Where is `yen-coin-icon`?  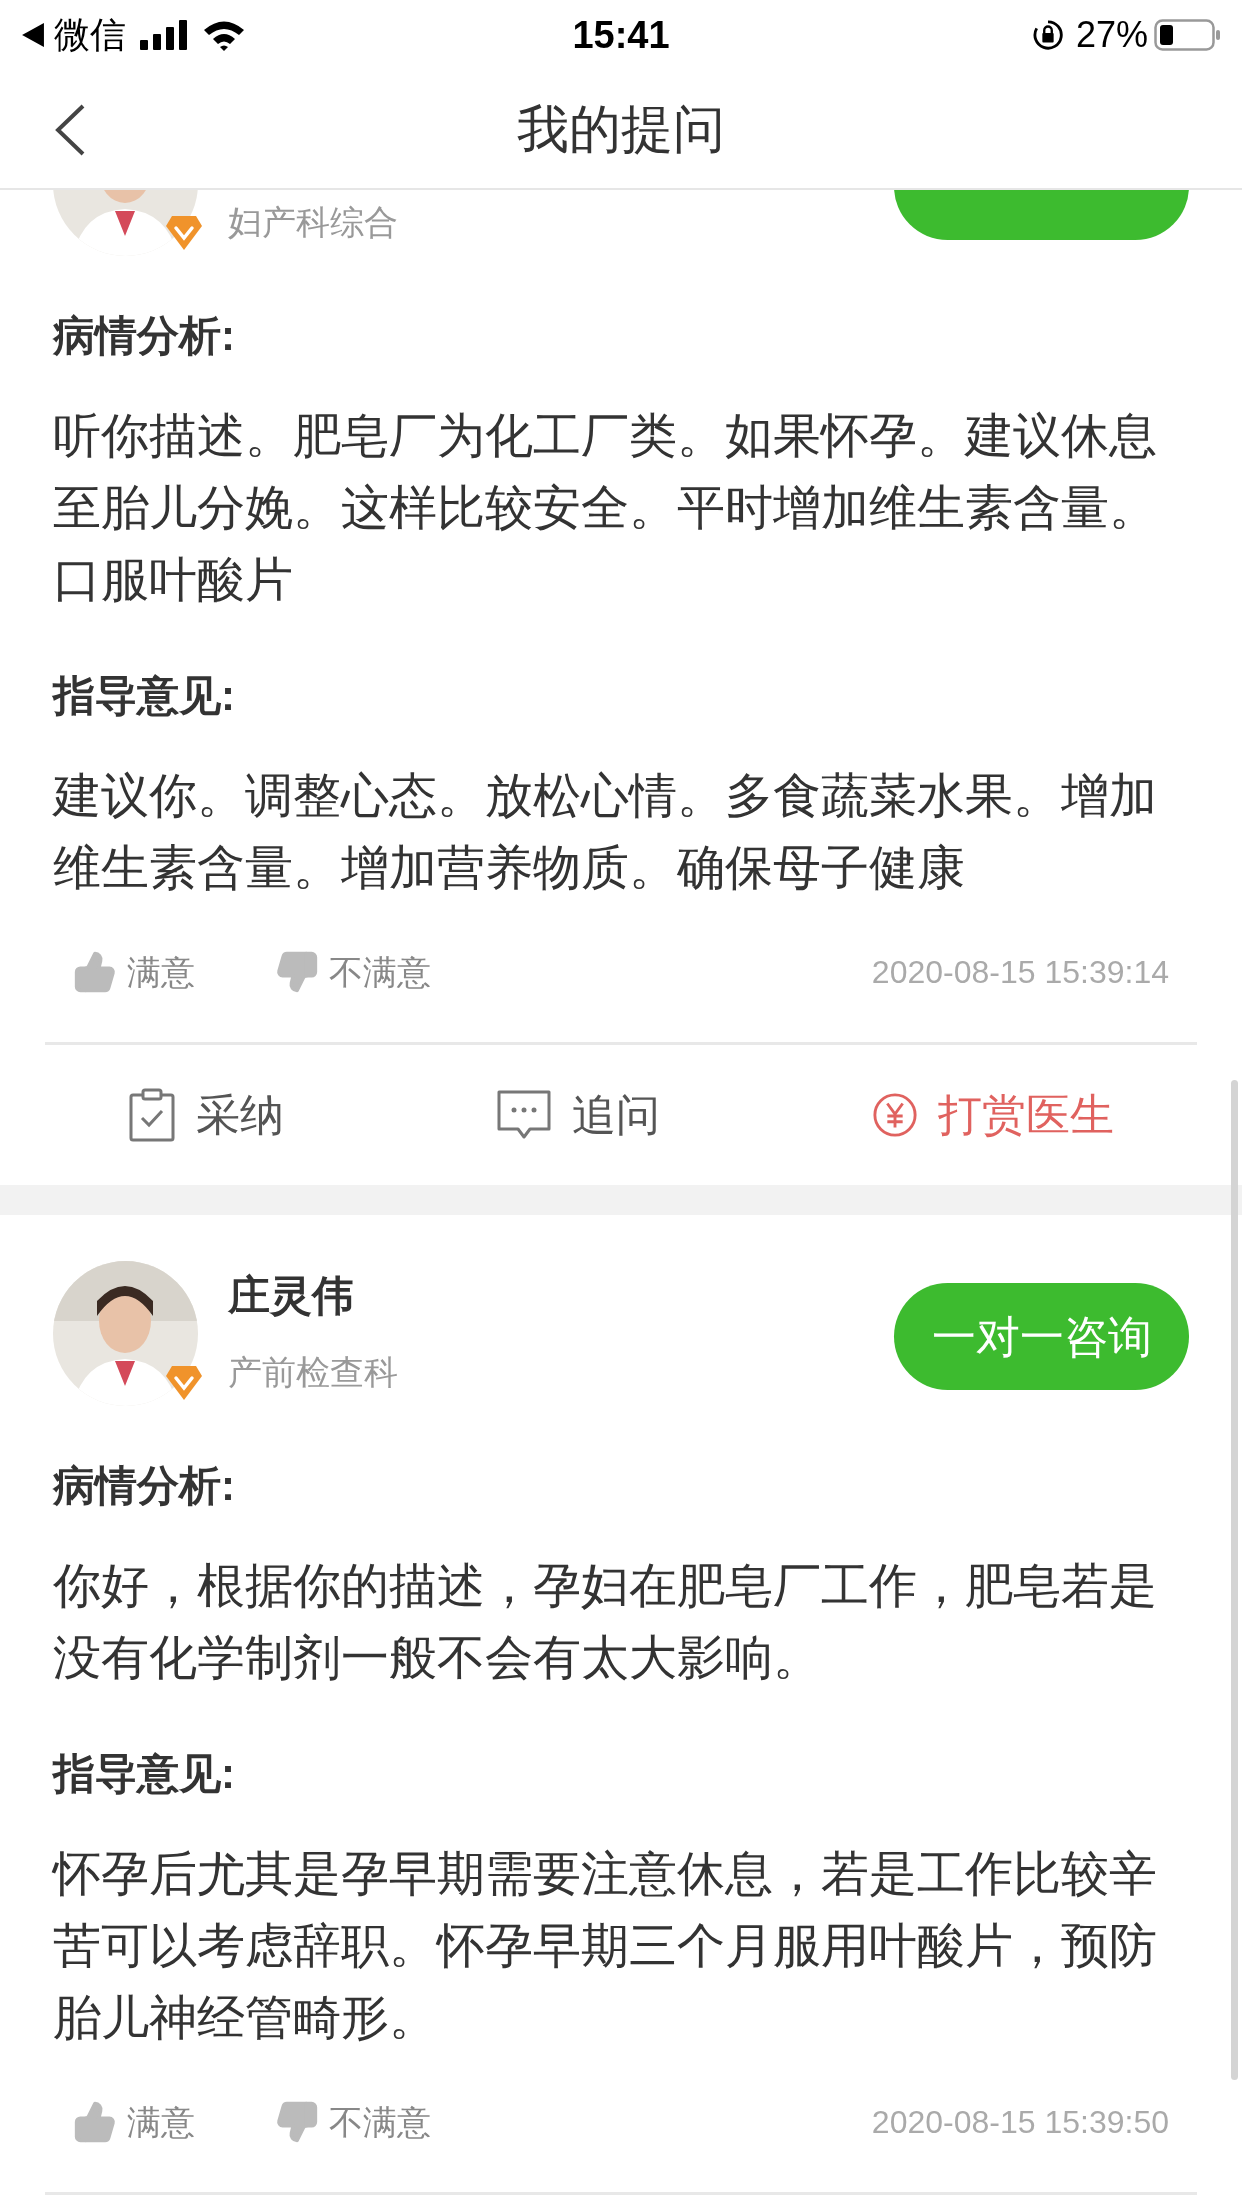
yen-coin-icon is located at coordinates (895, 1115).